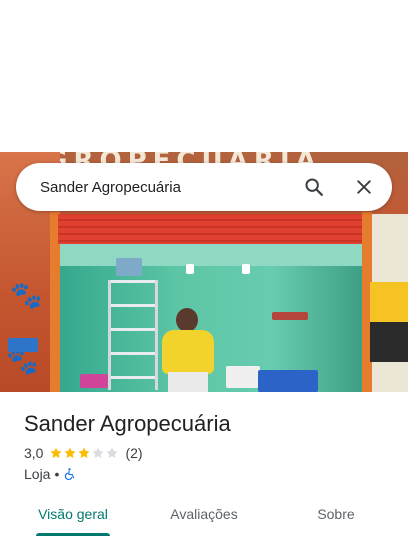 The height and width of the screenshot is (544, 408). What do you see at coordinates (26, 295) in the screenshot?
I see `paw-print-icon: 🐾` at bounding box center [26, 295].